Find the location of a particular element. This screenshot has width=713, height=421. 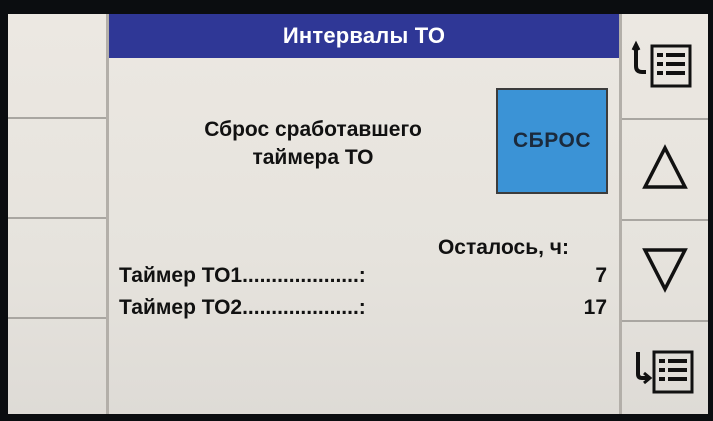

timer-value: 7 is located at coordinates (601, 275).